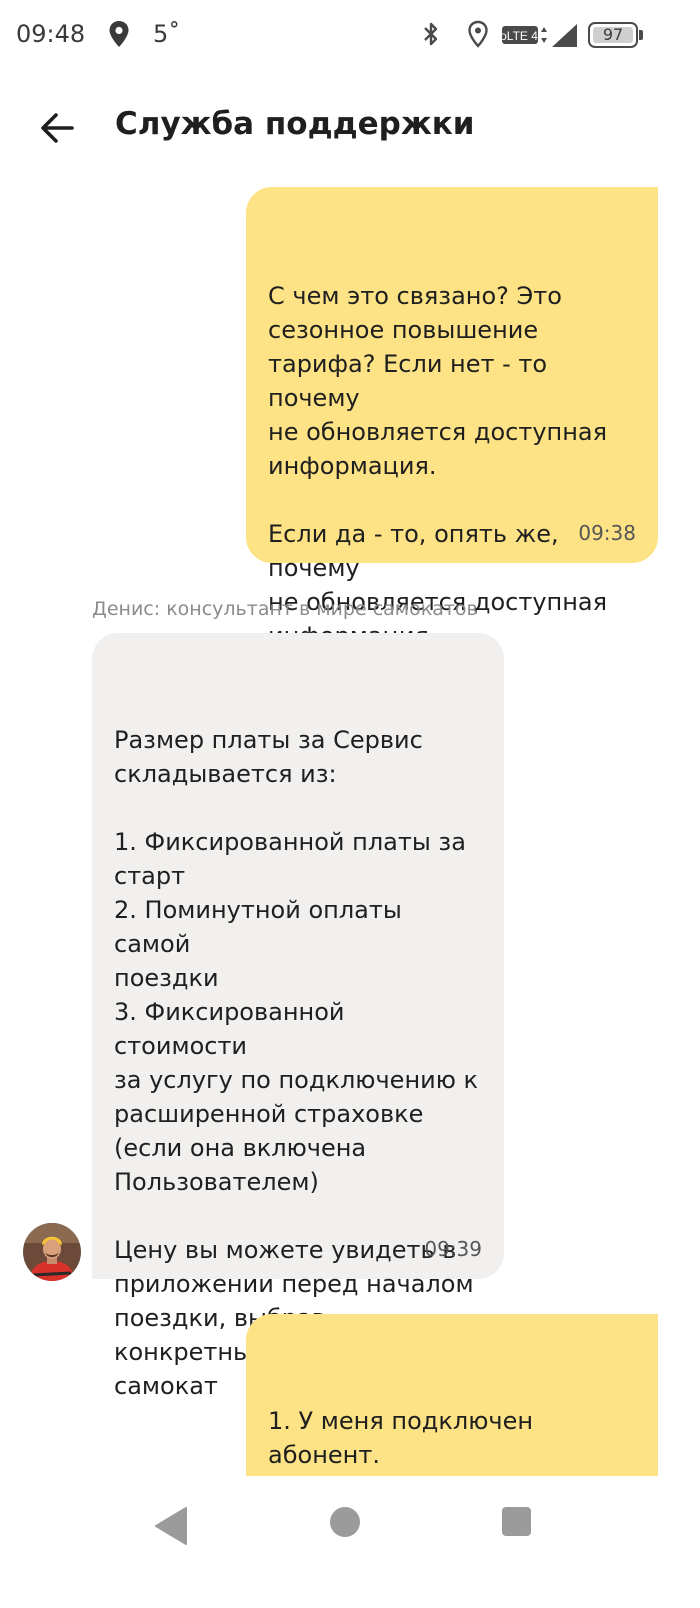  What do you see at coordinates (167, 34) in the screenshot?
I see `status-temperature: 5˚` at bounding box center [167, 34].